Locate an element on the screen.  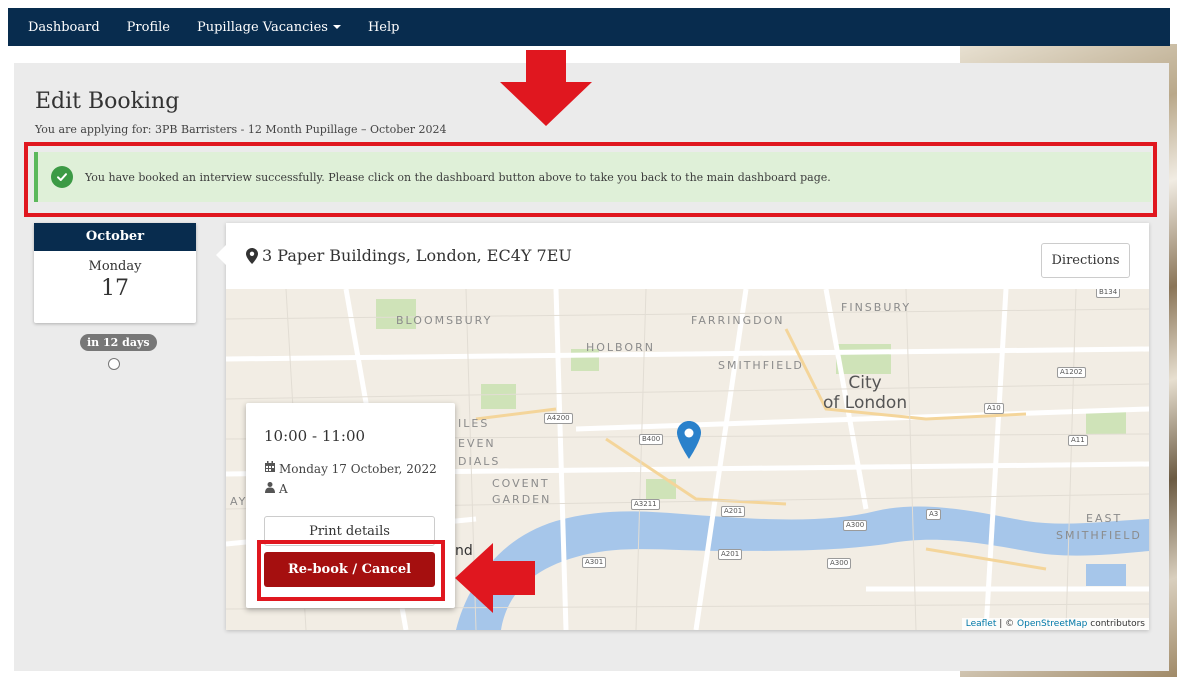
leaflet-link: Leaflet is located at coordinates (981, 624).